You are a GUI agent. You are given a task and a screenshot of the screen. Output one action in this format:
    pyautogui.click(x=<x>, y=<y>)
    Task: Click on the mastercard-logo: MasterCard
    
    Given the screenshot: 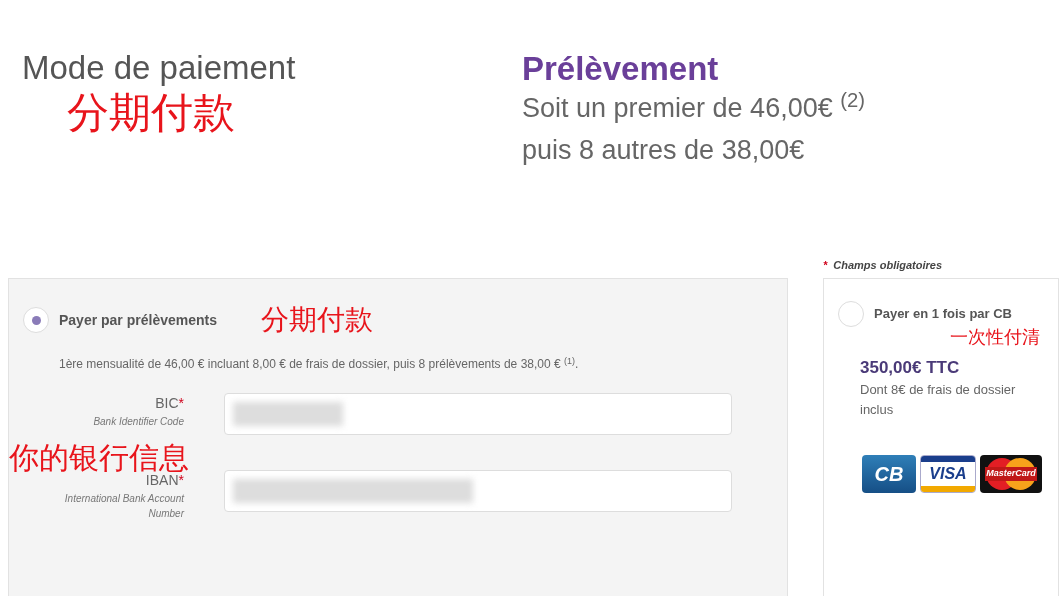 What is the action you would take?
    pyautogui.click(x=1011, y=474)
    